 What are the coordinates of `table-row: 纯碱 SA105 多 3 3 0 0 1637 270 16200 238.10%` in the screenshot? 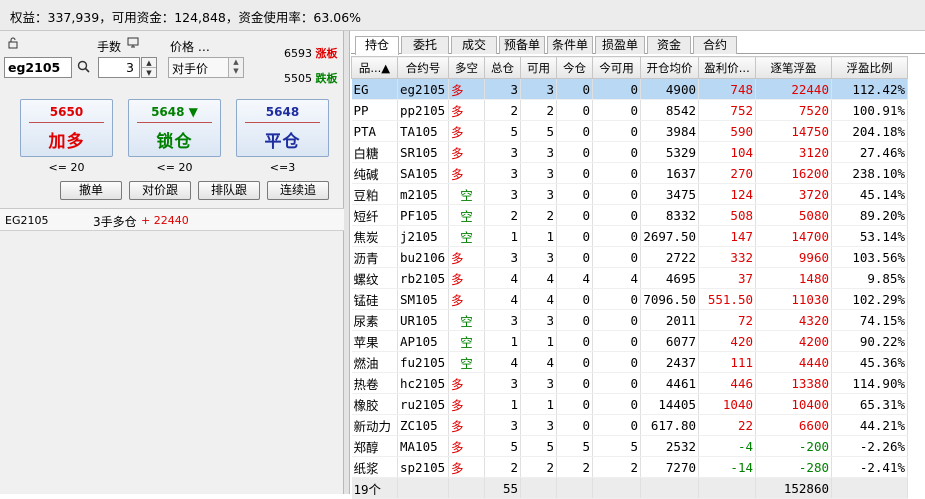 It's located at (629, 173).